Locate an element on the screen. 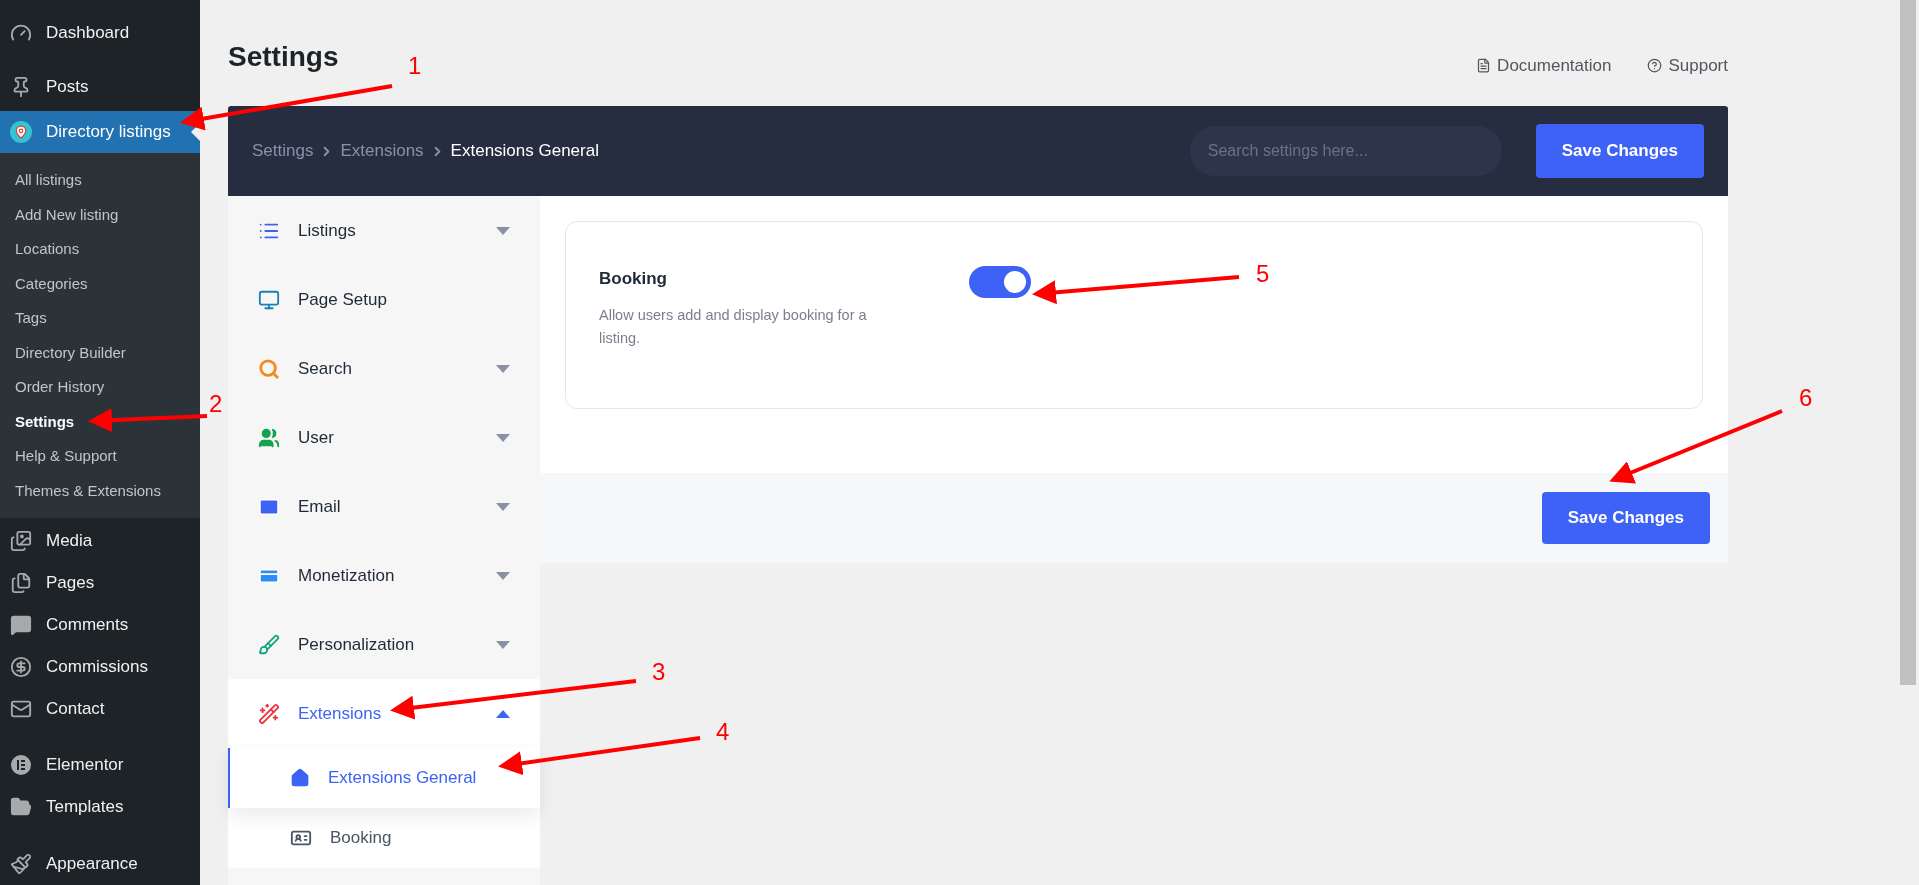 This screenshot has height=885, width=1919. submenu-item: Tags is located at coordinates (100, 318).